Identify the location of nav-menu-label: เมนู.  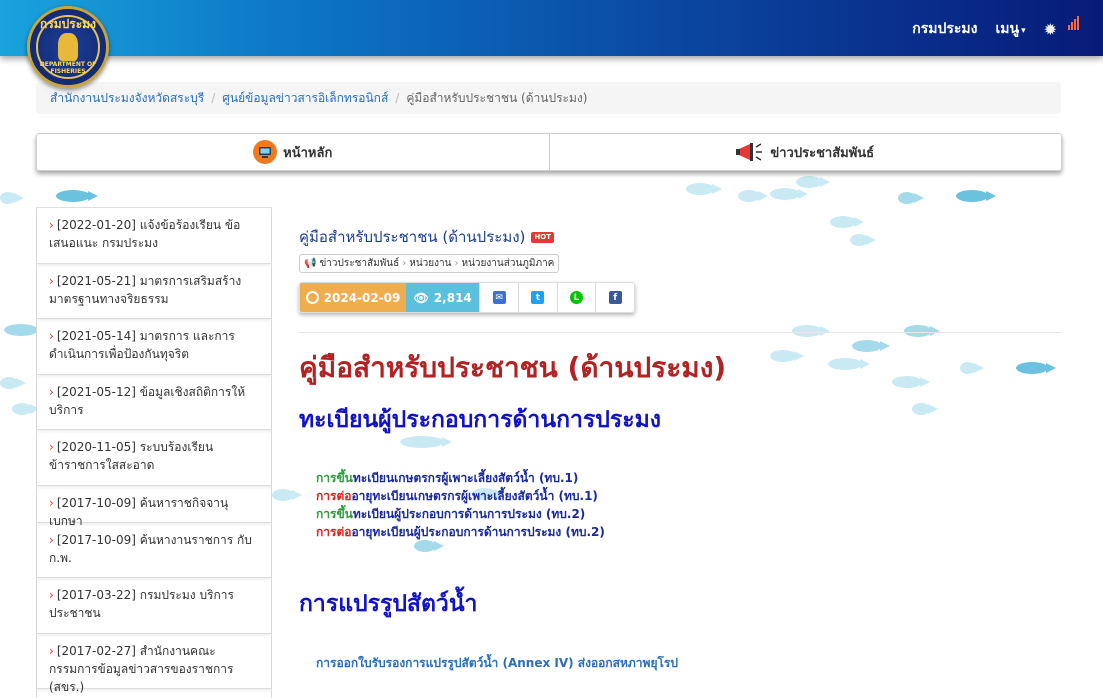
(1007, 29).